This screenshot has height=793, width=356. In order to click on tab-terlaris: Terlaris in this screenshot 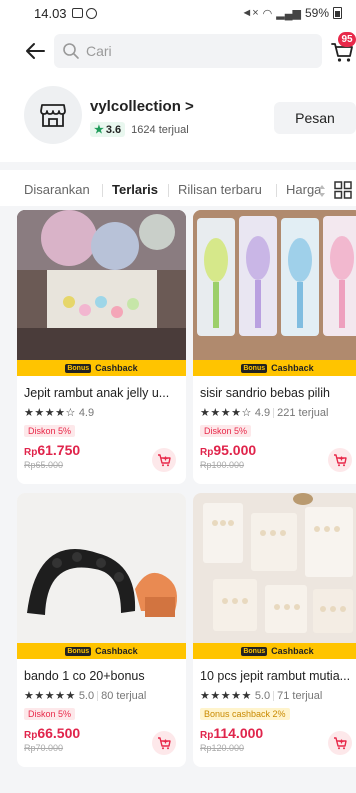, I will do `click(135, 189)`.